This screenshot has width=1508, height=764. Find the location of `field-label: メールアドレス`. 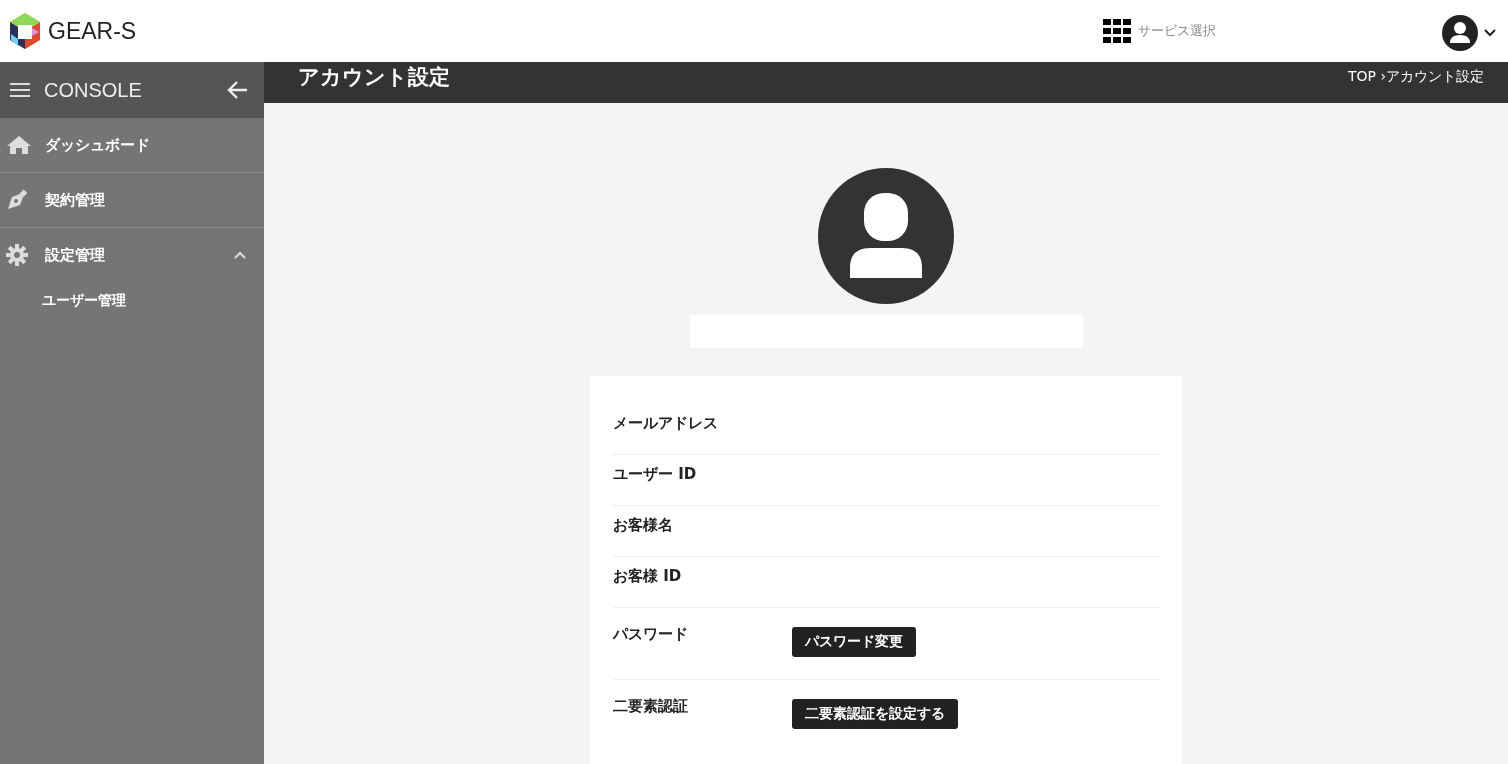

field-label: メールアドレス is located at coordinates (666, 423).